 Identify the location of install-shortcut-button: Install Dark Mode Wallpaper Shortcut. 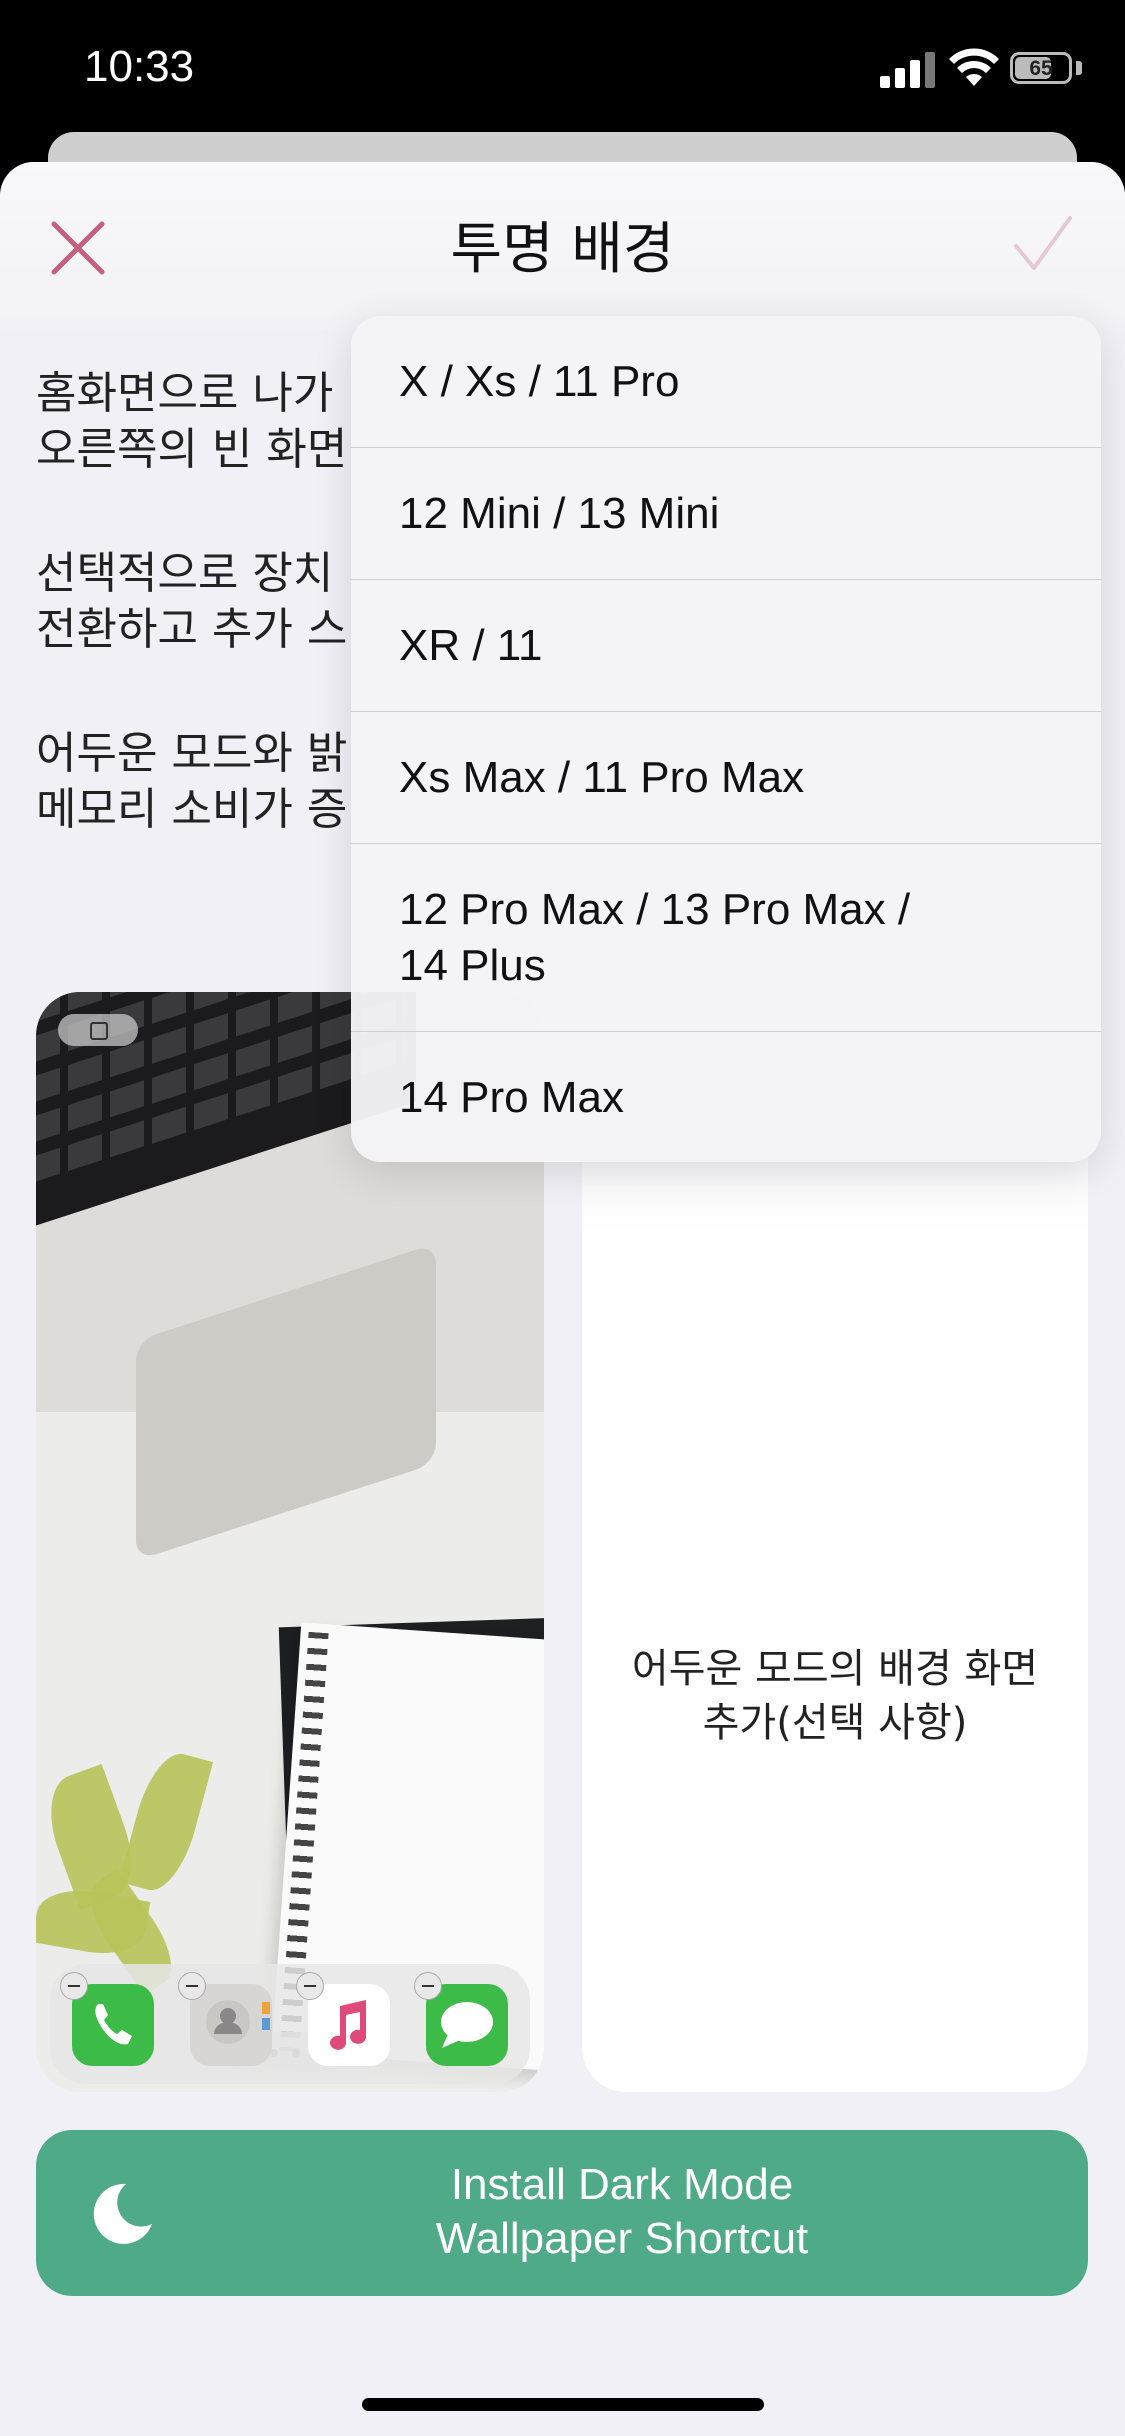
(562, 2213).